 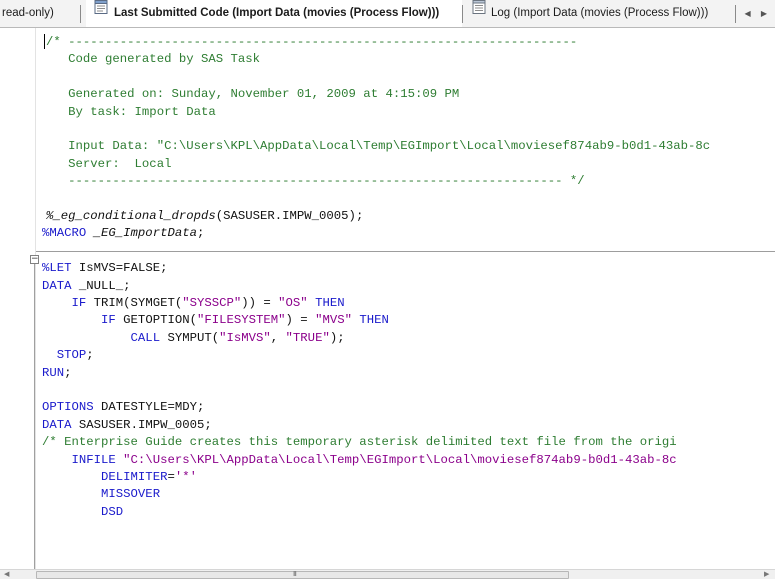 I want to click on code-token: '*', so click(x=185, y=477).